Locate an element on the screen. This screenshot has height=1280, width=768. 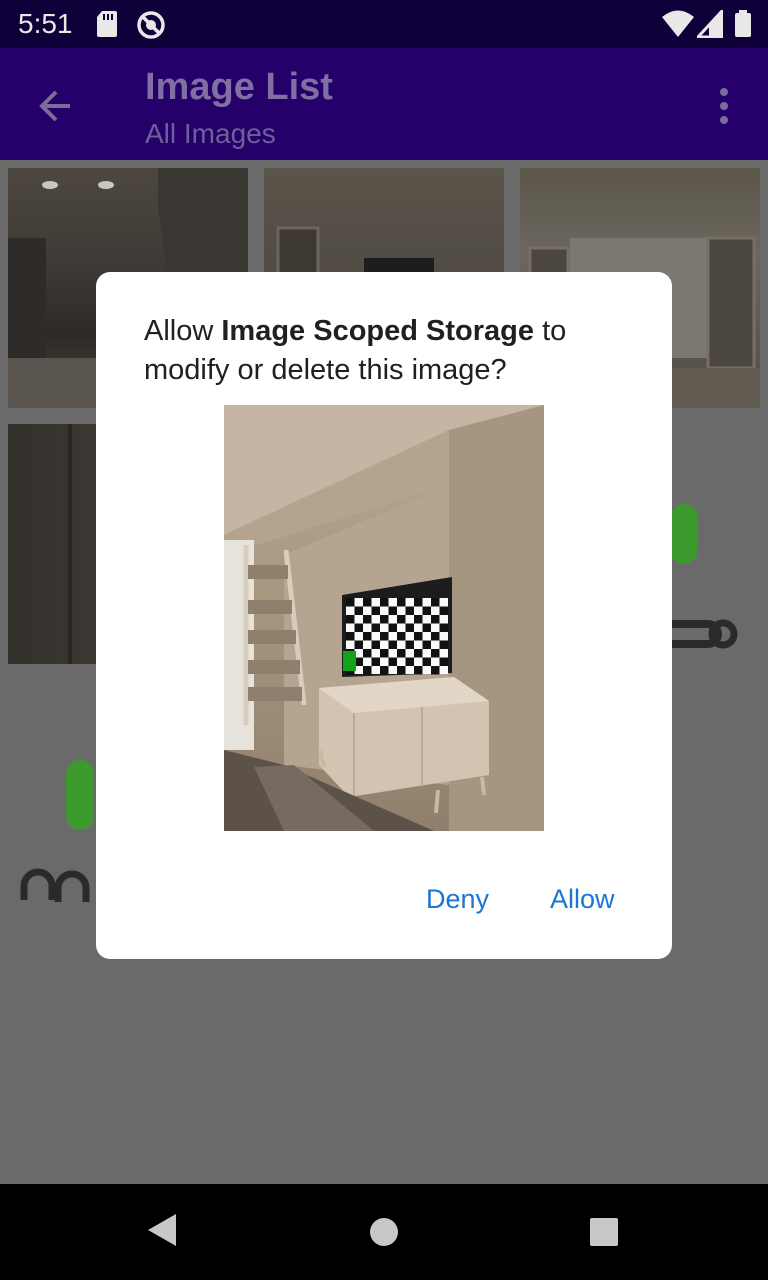
room-tv-photo is located at coordinates (384, 618).